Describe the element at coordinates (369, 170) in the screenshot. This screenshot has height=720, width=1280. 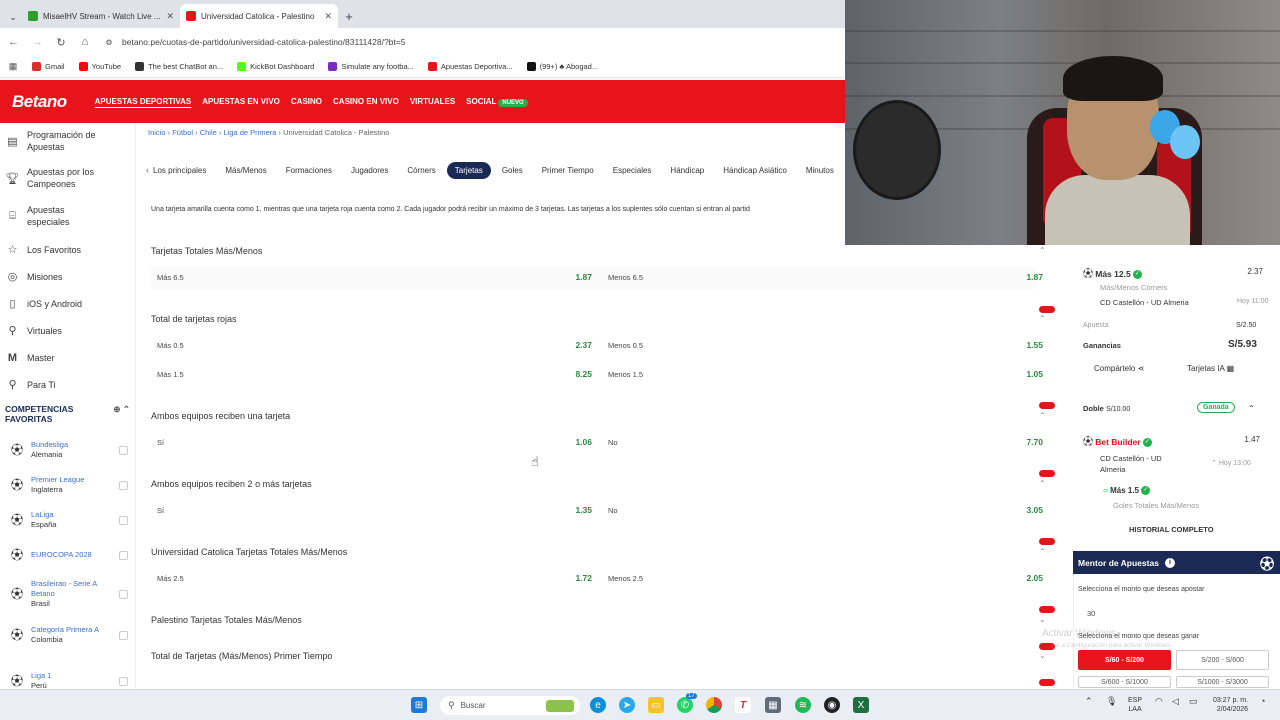
I see `tab-jugadores: Jugadores` at that location.